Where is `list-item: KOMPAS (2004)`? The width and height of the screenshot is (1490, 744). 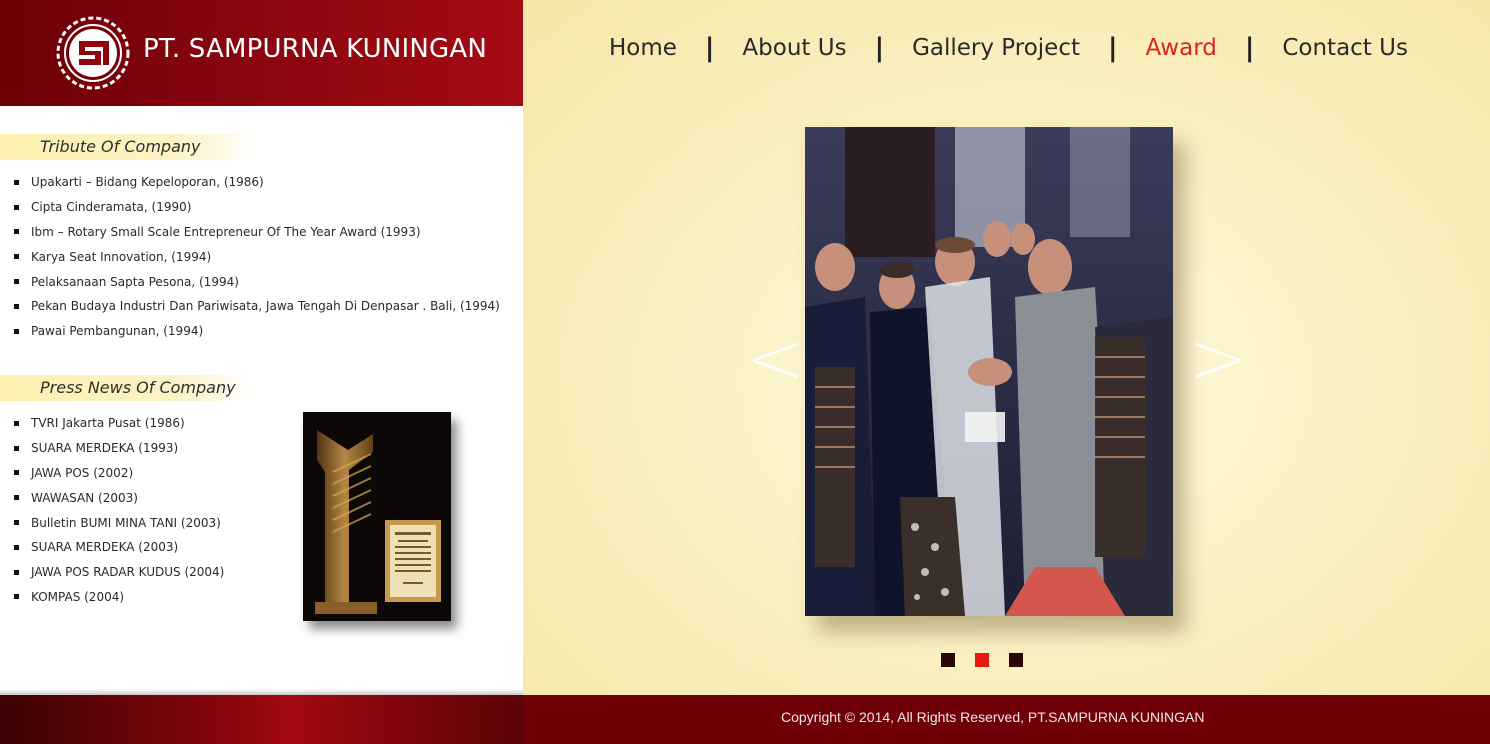 list-item: KOMPAS (2004) is located at coordinates (119, 597).